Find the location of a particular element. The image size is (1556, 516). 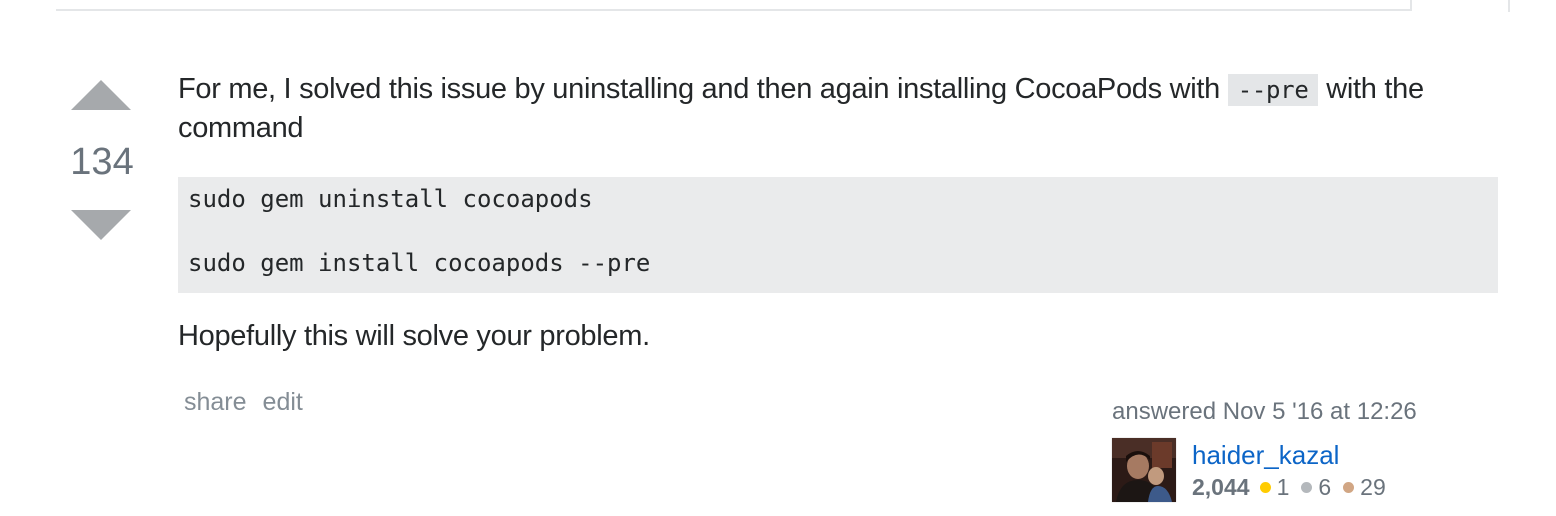

code-line: sudo gem uninstall cocoapods is located at coordinates (390, 199).